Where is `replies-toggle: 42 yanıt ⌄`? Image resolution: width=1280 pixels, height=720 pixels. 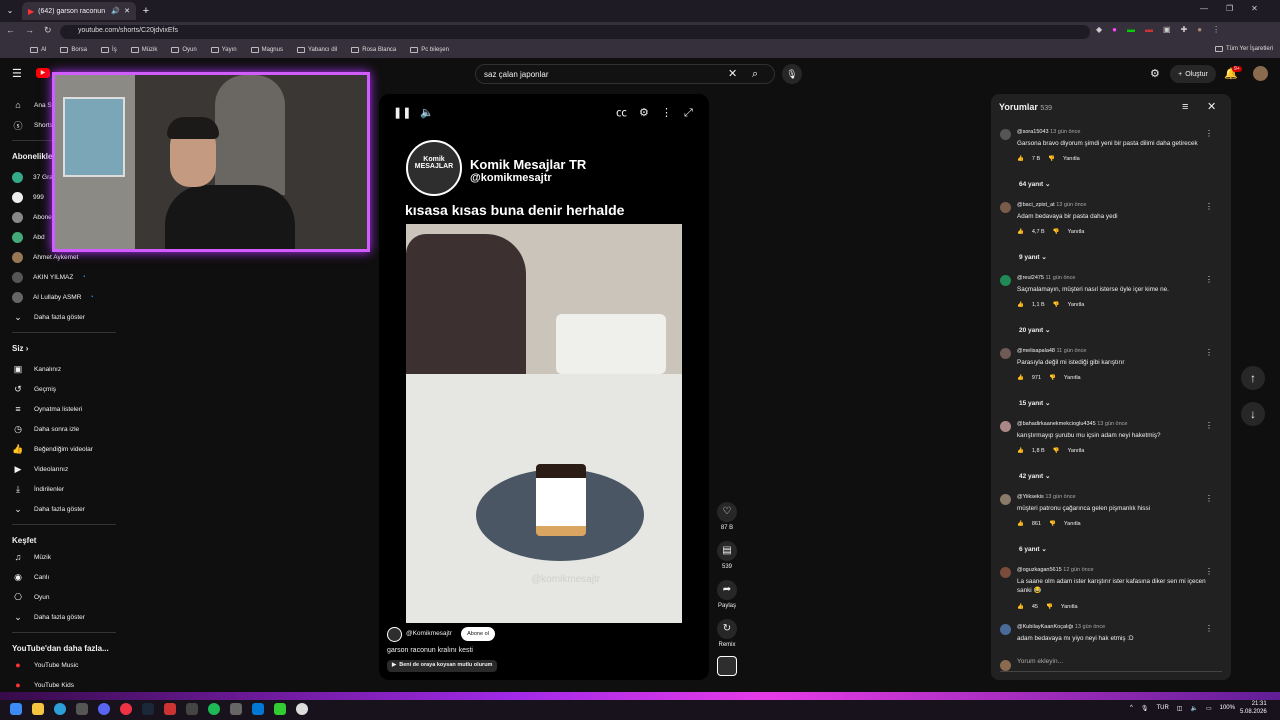 replies-toggle: 42 yanıt ⌄ is located at coordinates (1034, 476).